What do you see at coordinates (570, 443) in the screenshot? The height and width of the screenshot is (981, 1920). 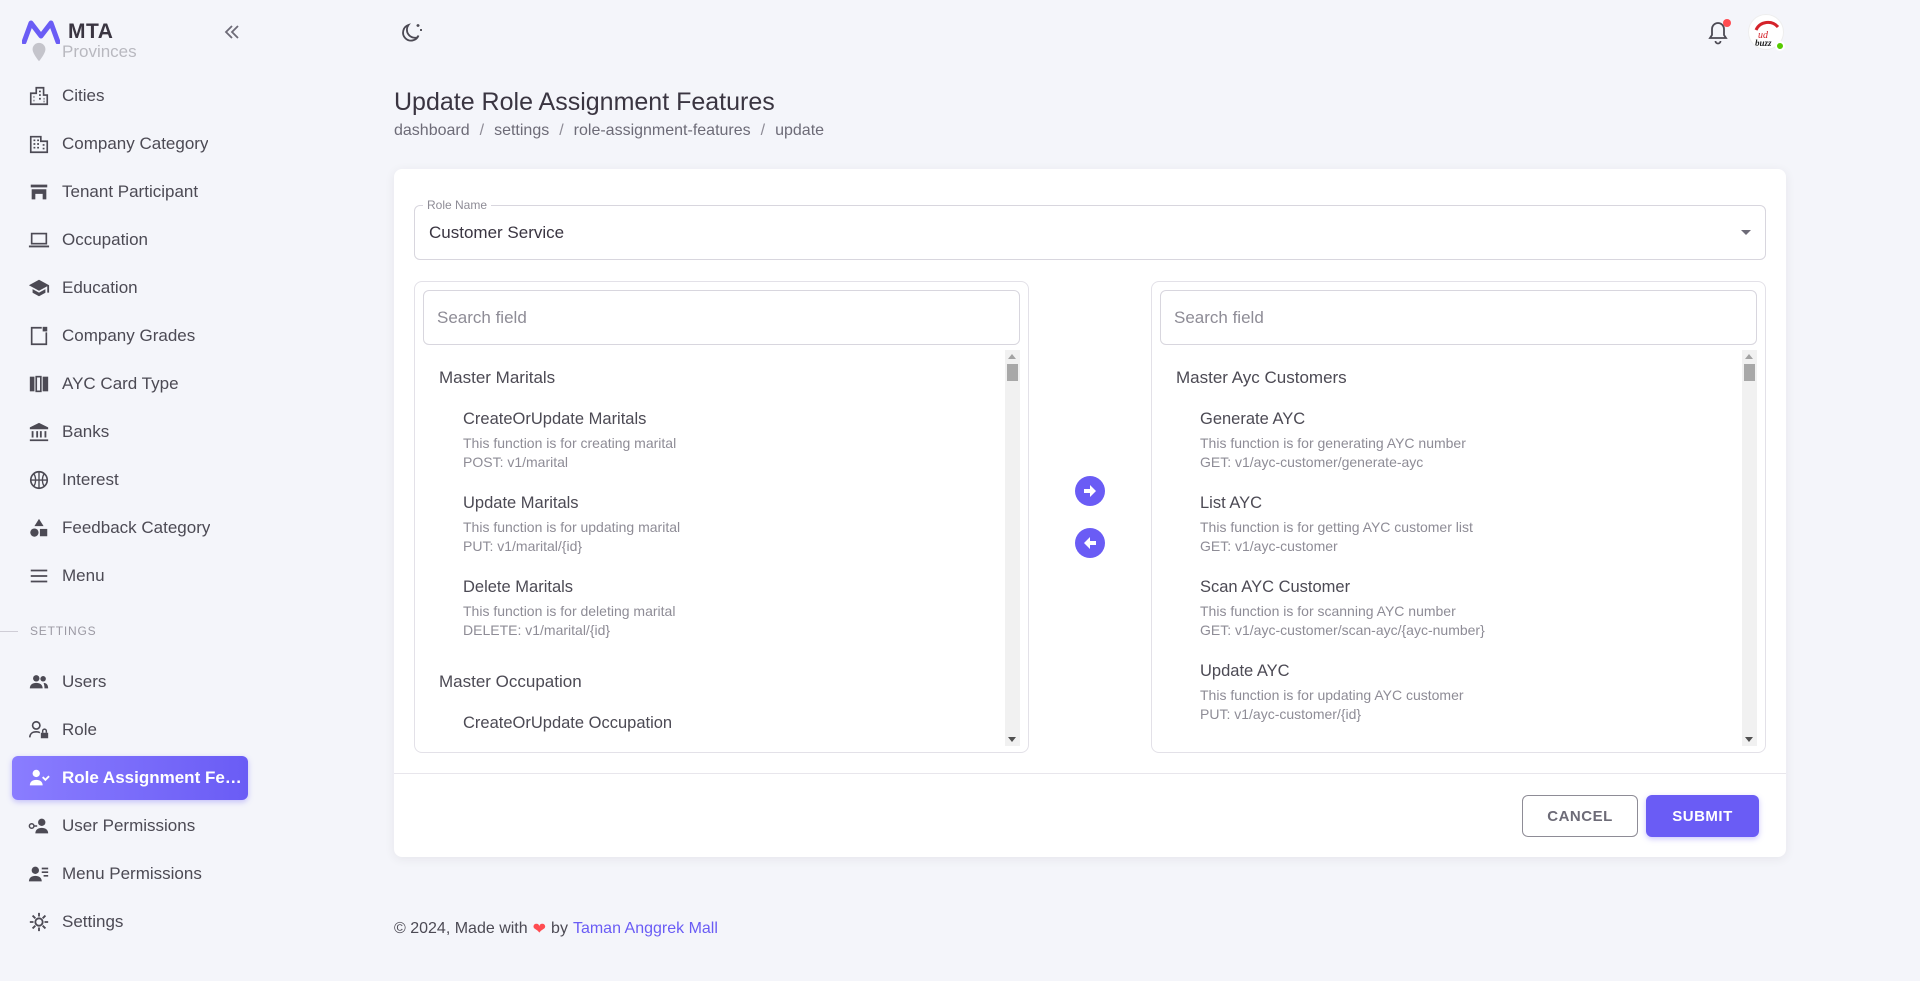 I see `feature-description: This function is for creating marital` at bounding box center [570, 443].